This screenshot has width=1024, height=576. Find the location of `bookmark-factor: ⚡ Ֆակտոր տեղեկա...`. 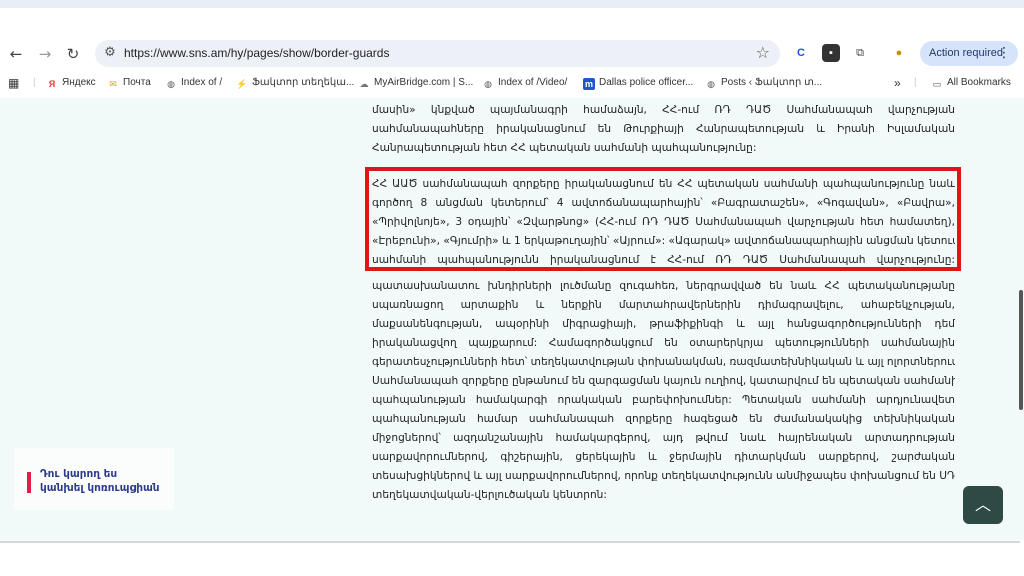

bookmark-factor: ⚡ Ֆակտոր տեղեկա... is located at coordinates (295, 83).